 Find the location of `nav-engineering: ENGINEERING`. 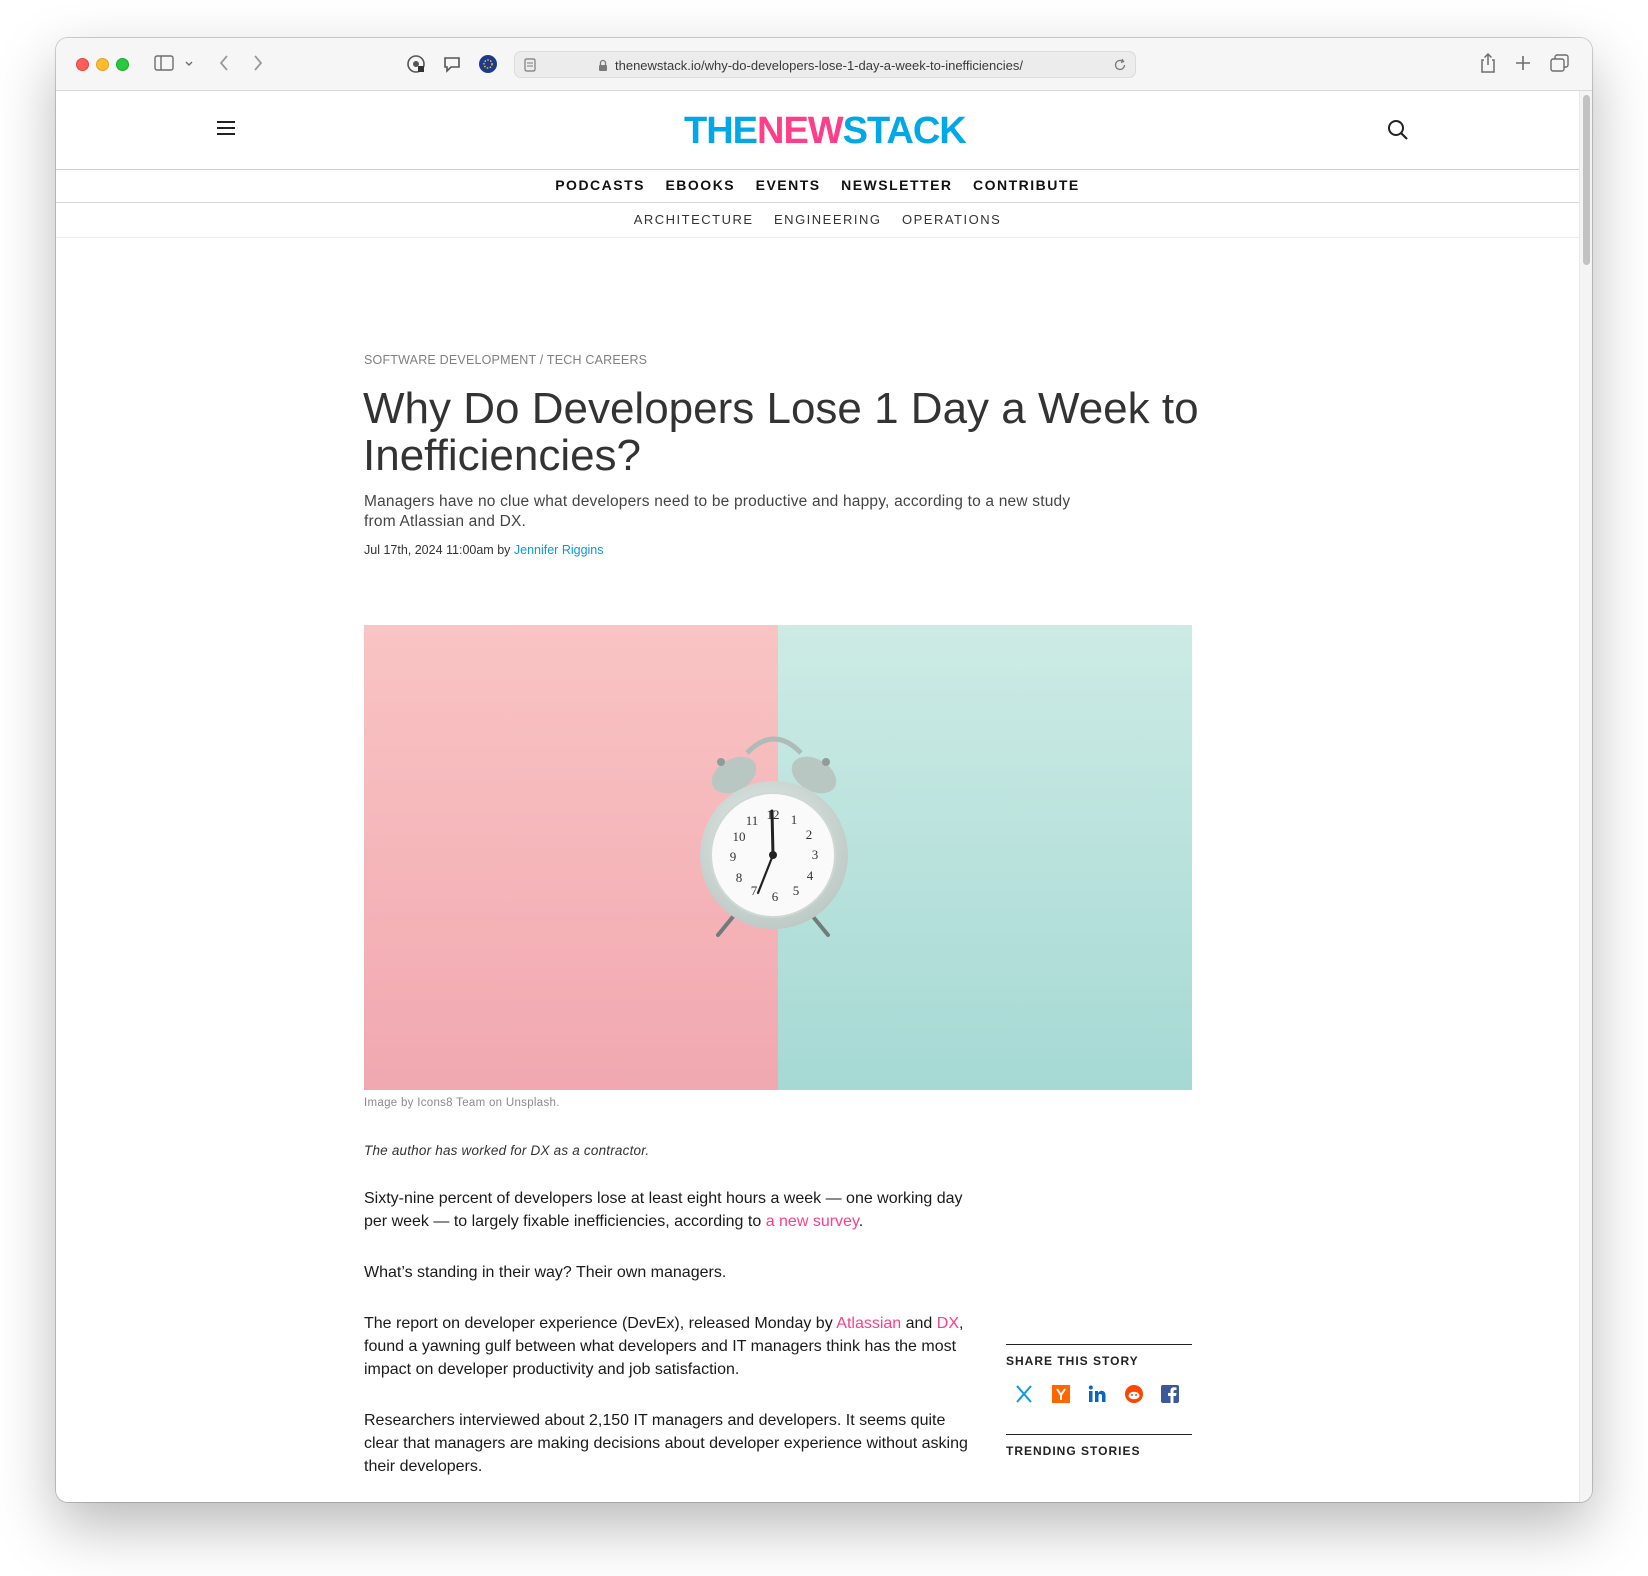

nav-engineering: ENGINEERING is located at coordinates (828, 220).